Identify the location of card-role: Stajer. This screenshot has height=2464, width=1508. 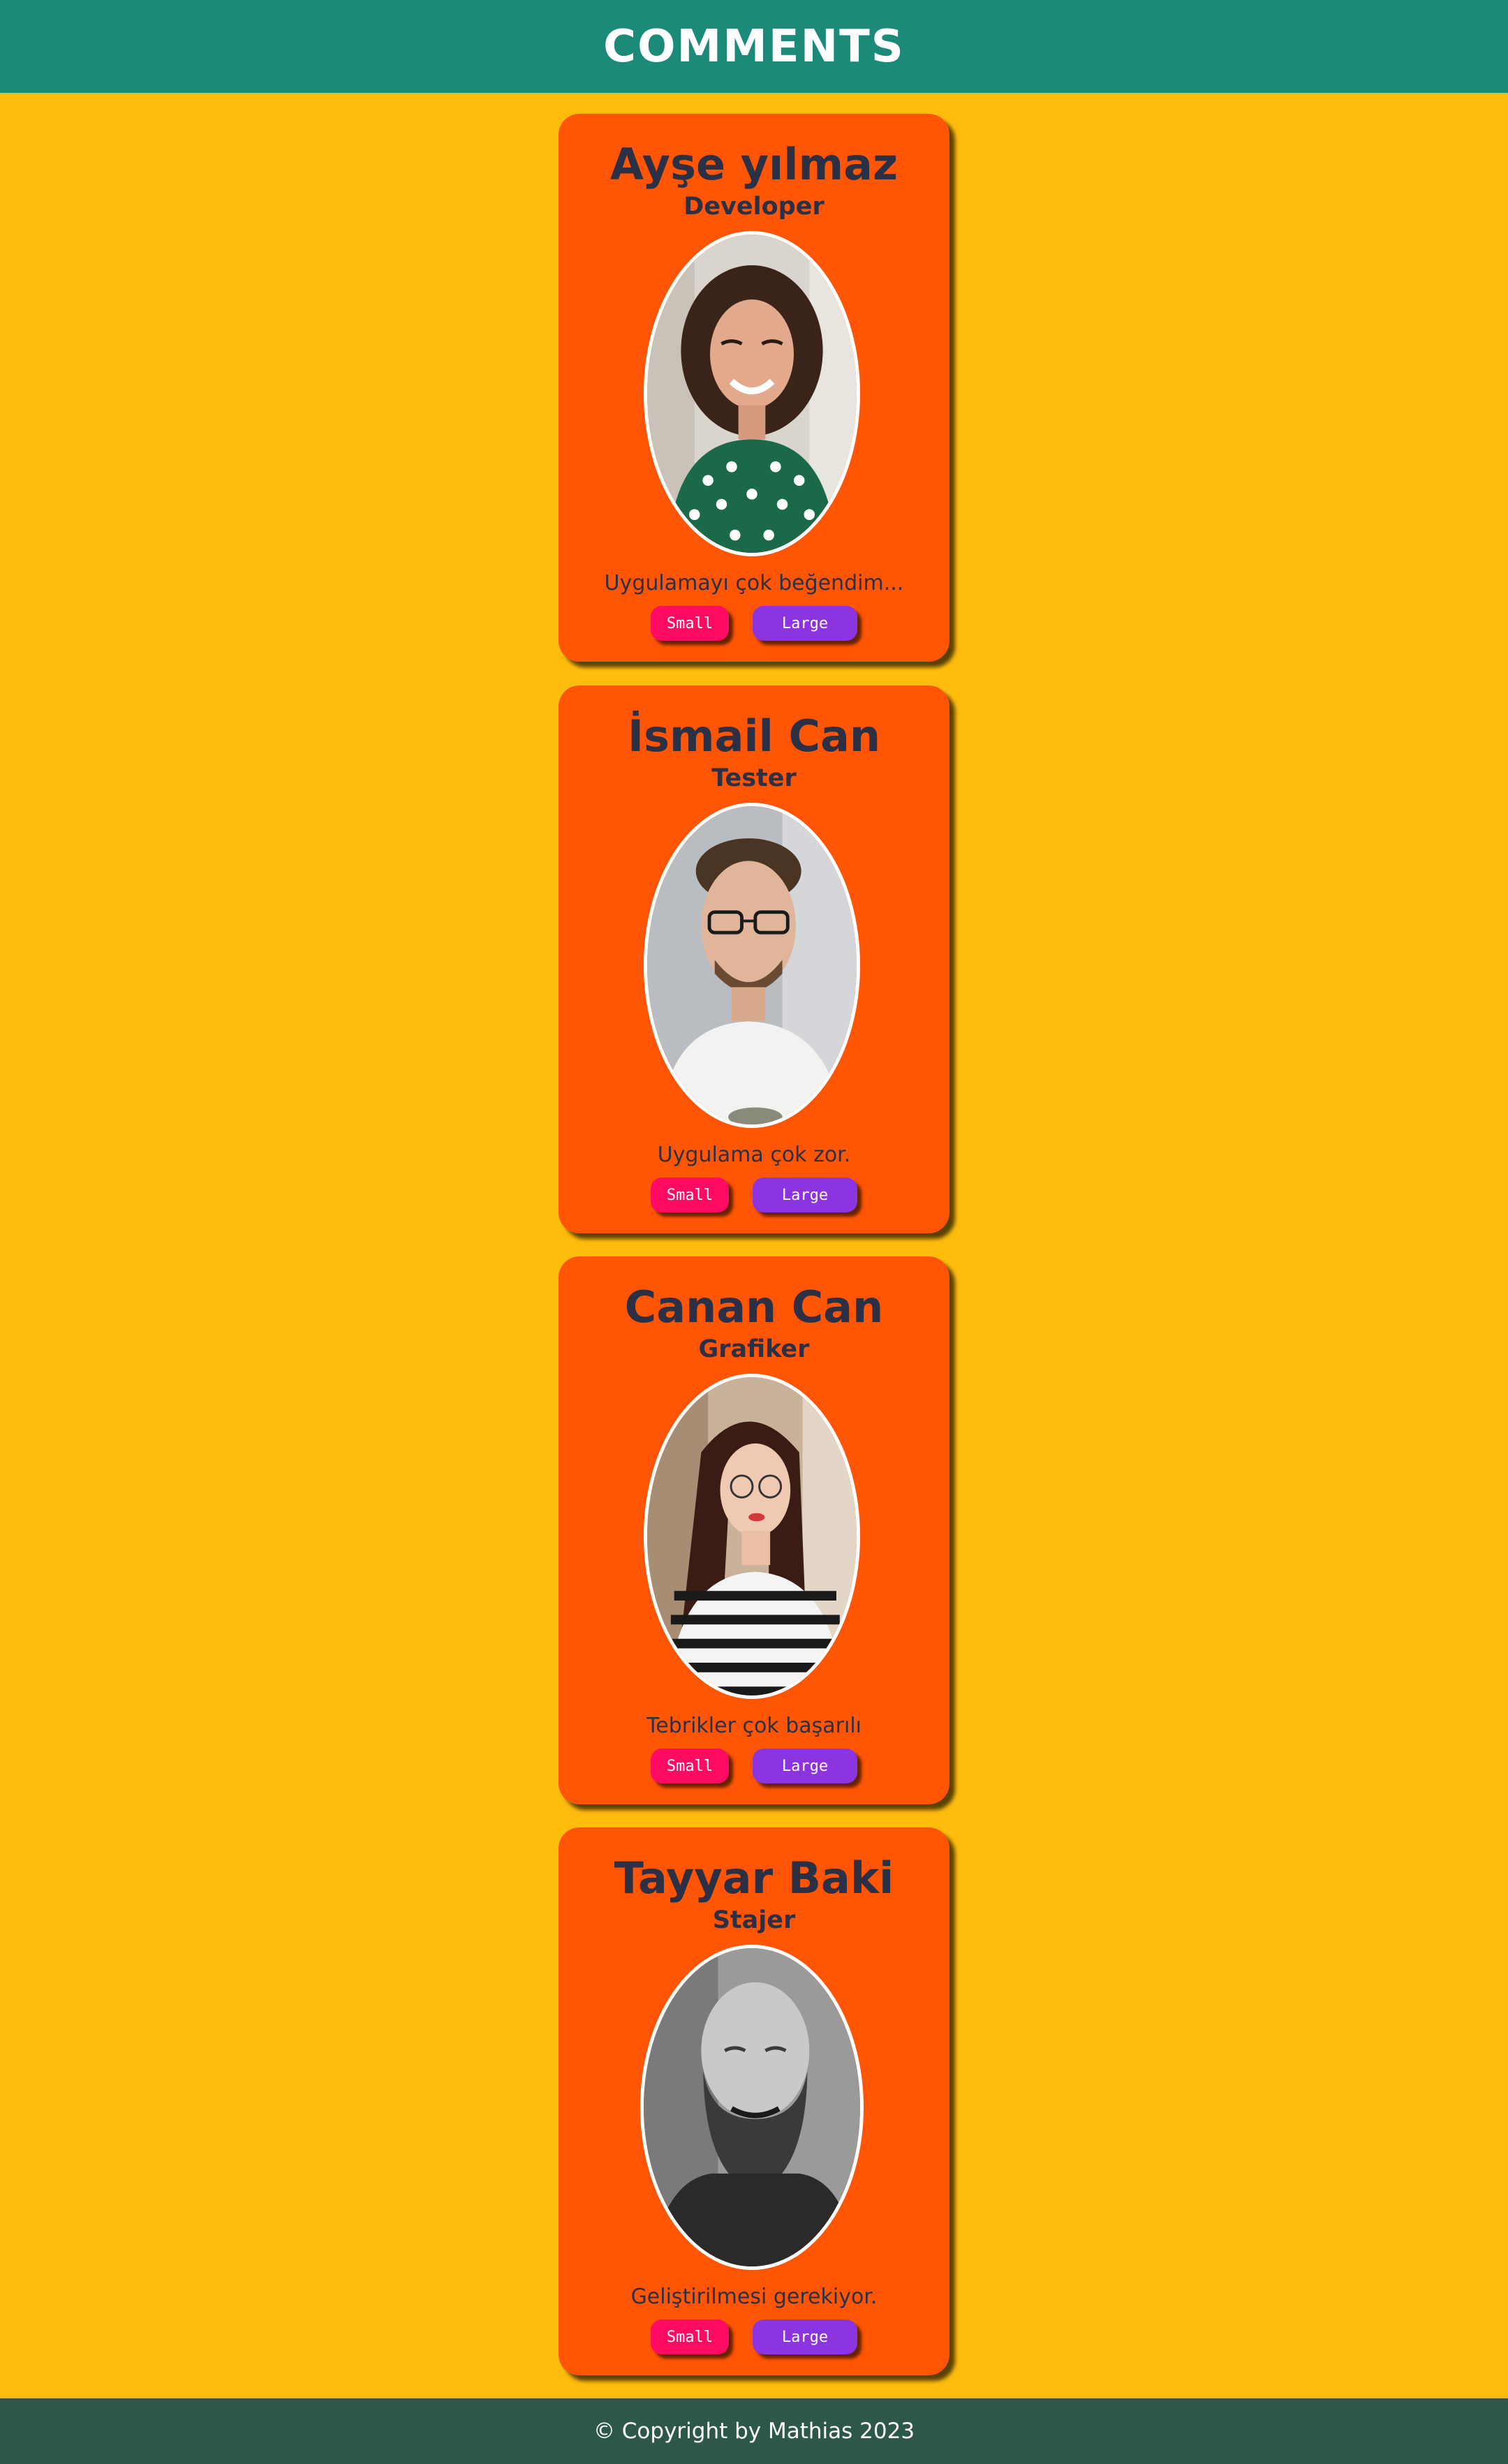
(754, 1920).